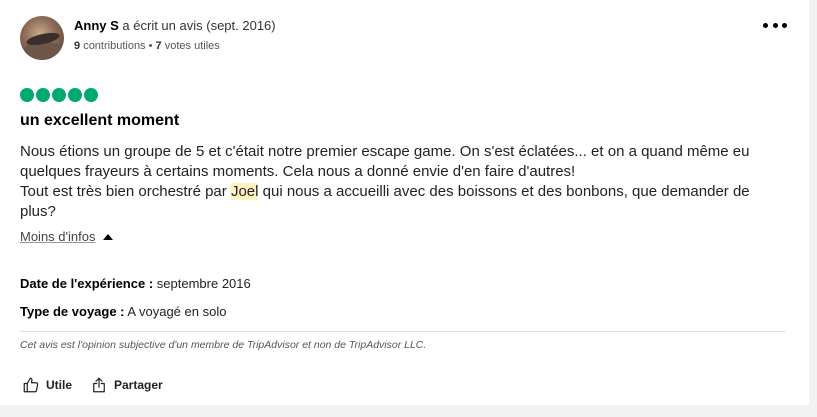 This screenshot has width=817, height=417. What do you see at coordinates (199, 25) in the screenshot?
I see `author-action-text: a écrit un avis (sept. 2016)` at bounding box center [199, 25].